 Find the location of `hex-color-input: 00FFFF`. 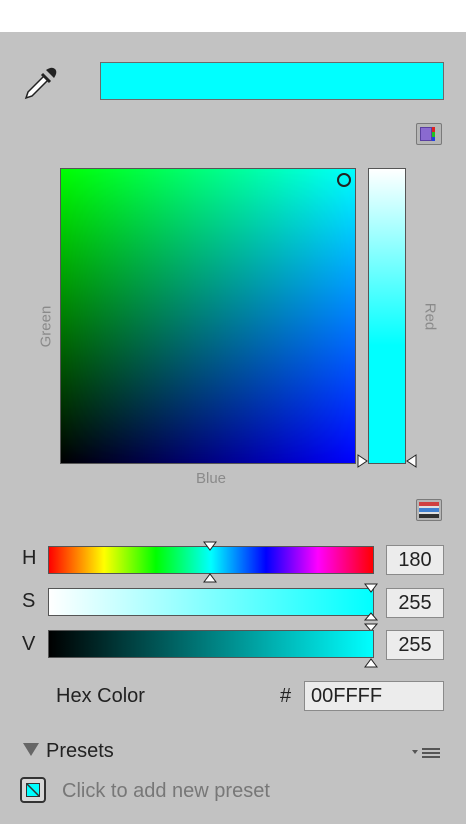

hex-color-input: 00FFFF is located at coordinates (374, 696).